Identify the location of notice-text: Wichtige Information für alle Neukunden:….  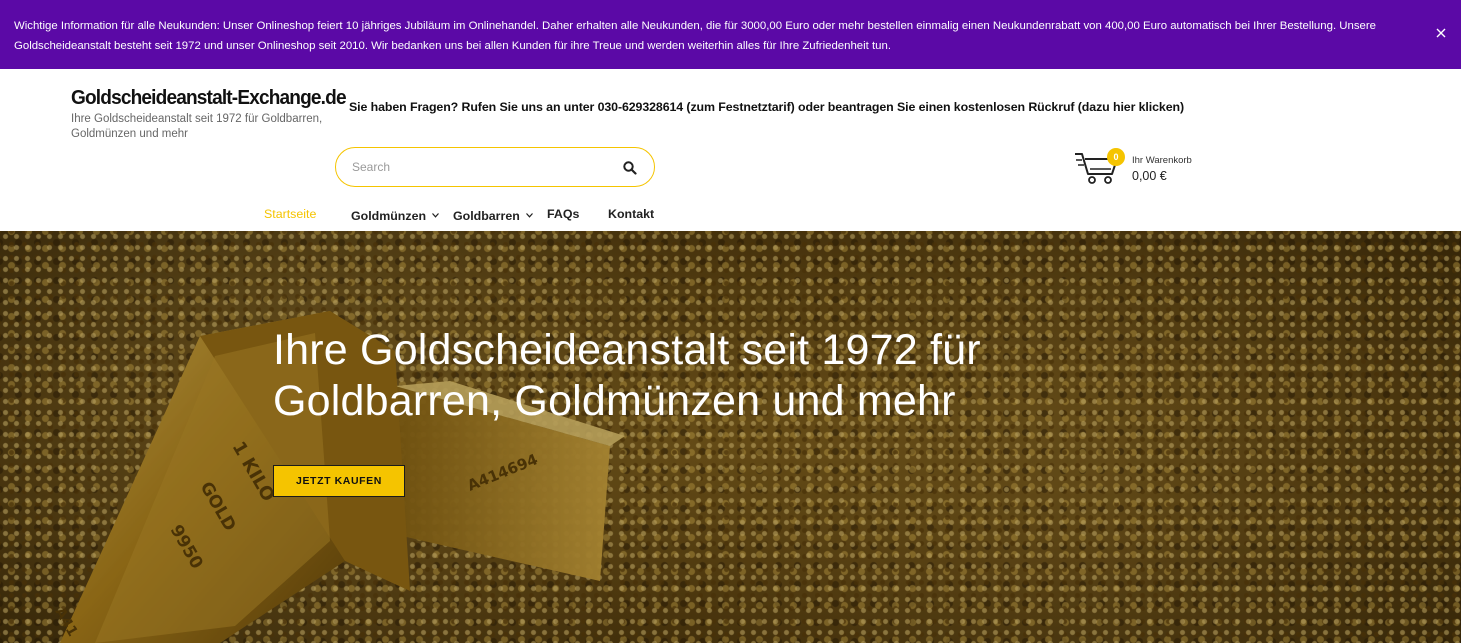
(695, 36).